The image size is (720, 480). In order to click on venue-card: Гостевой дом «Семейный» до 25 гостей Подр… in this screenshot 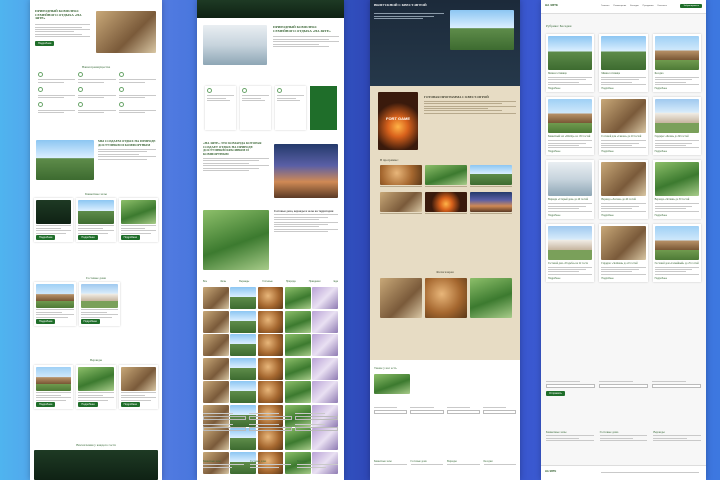, I will do `click(676, 252)`.